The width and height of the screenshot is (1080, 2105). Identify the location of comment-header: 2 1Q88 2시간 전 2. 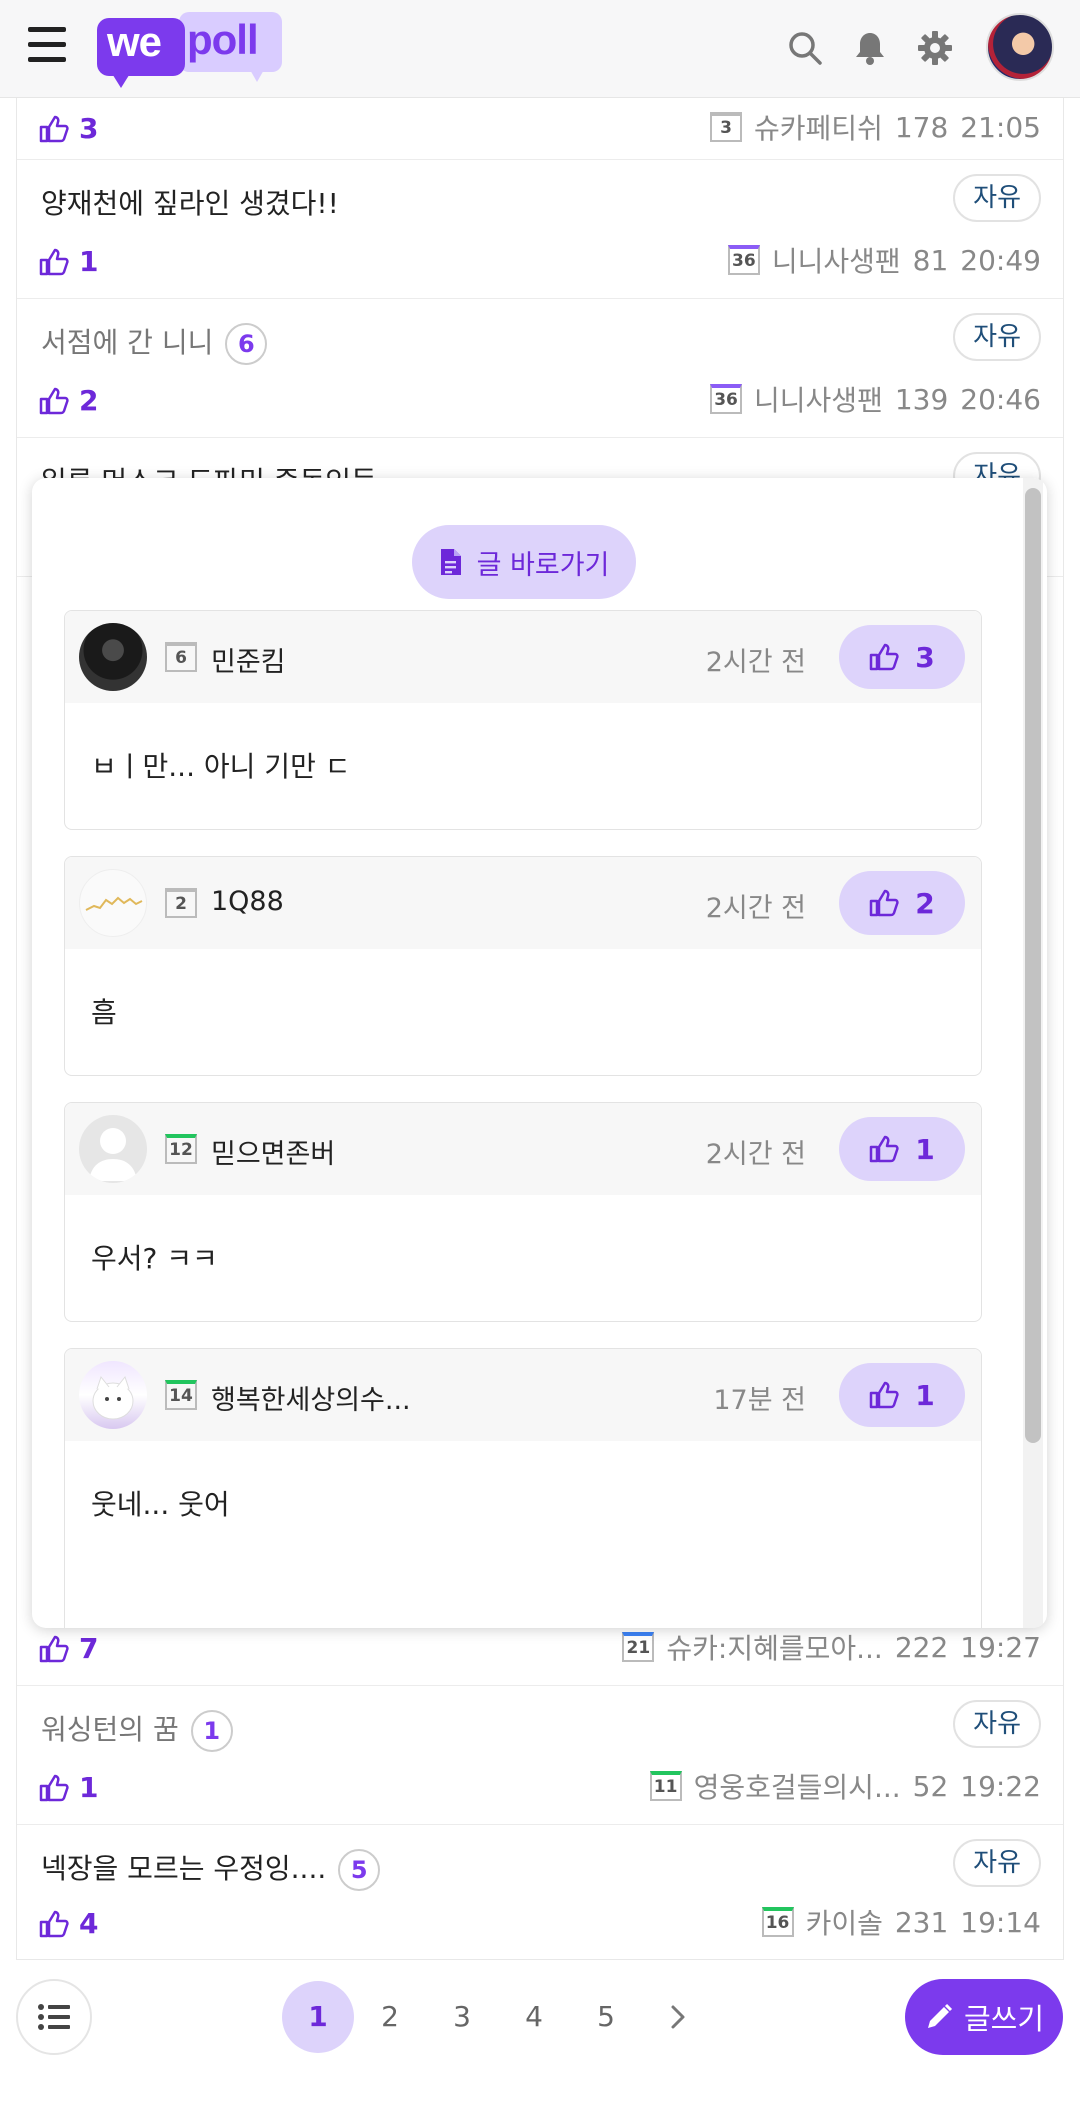
(523, 903).